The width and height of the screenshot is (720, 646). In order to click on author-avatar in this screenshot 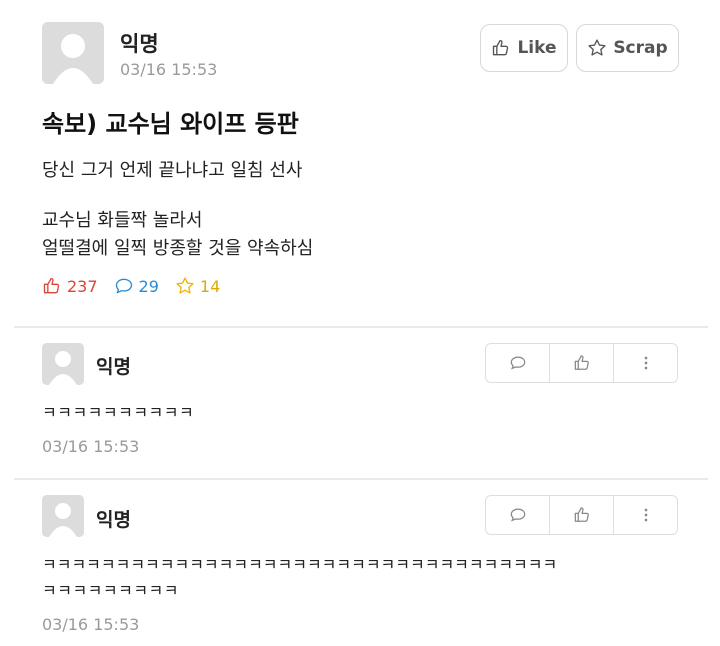, I will do `click(73, 53)`.